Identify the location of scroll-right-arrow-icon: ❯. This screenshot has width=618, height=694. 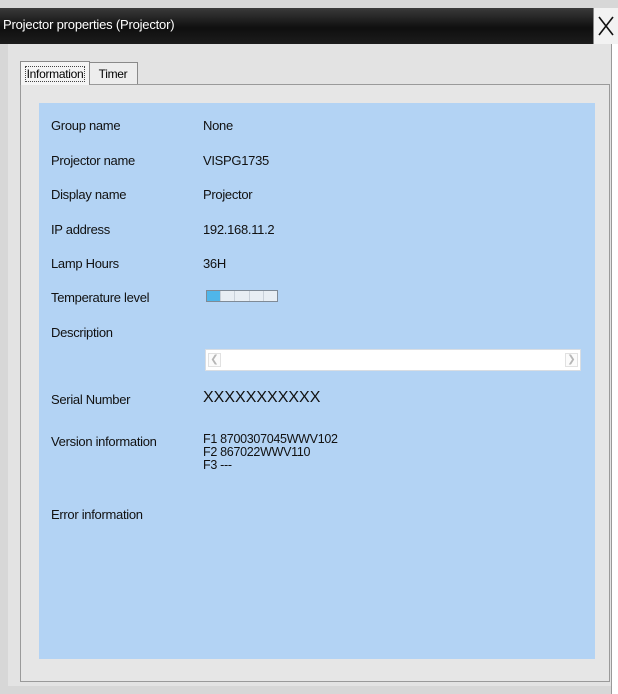
(571, 360).